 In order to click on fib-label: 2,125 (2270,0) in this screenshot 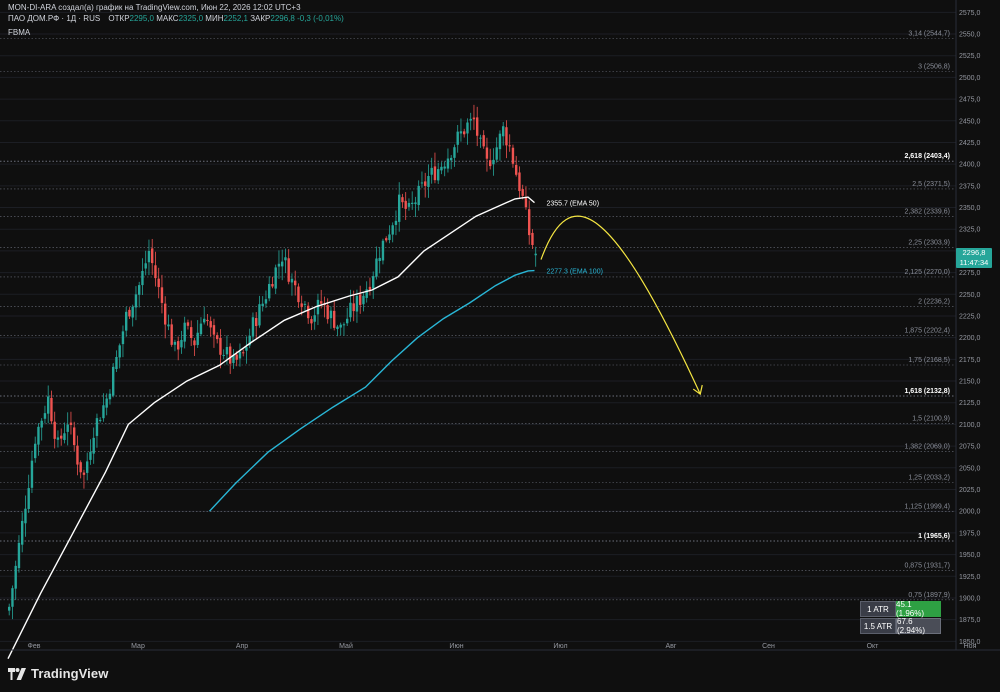, I will do `click(927, 272)`.